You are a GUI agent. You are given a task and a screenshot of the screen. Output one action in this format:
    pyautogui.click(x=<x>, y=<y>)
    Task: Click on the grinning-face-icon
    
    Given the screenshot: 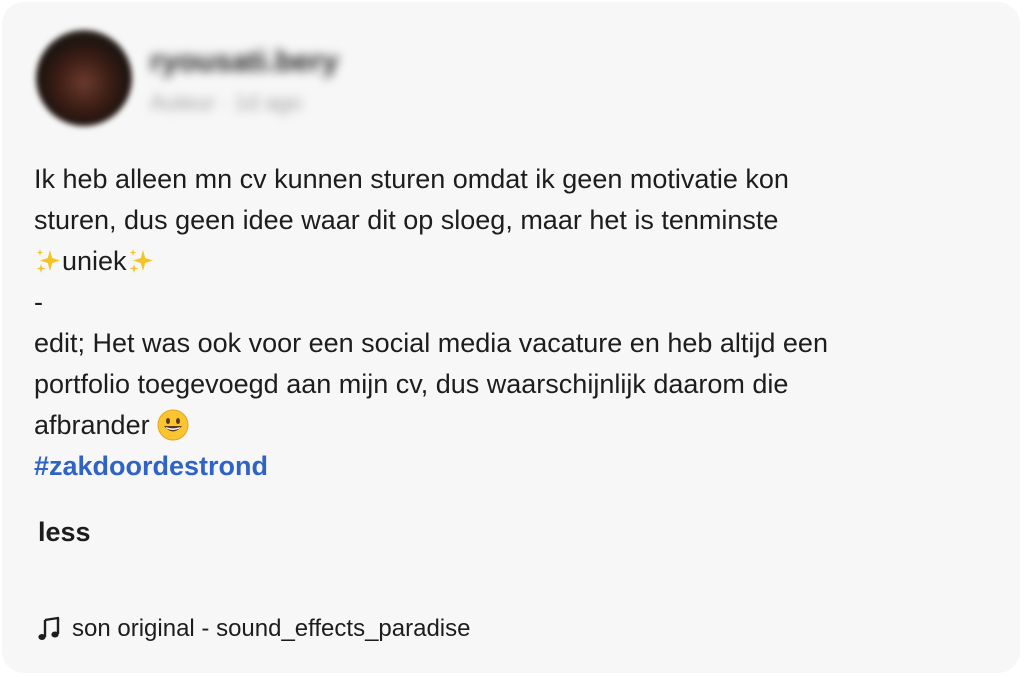 What is the action you would take?
    pyautogui.click(x=173, y=425)
    